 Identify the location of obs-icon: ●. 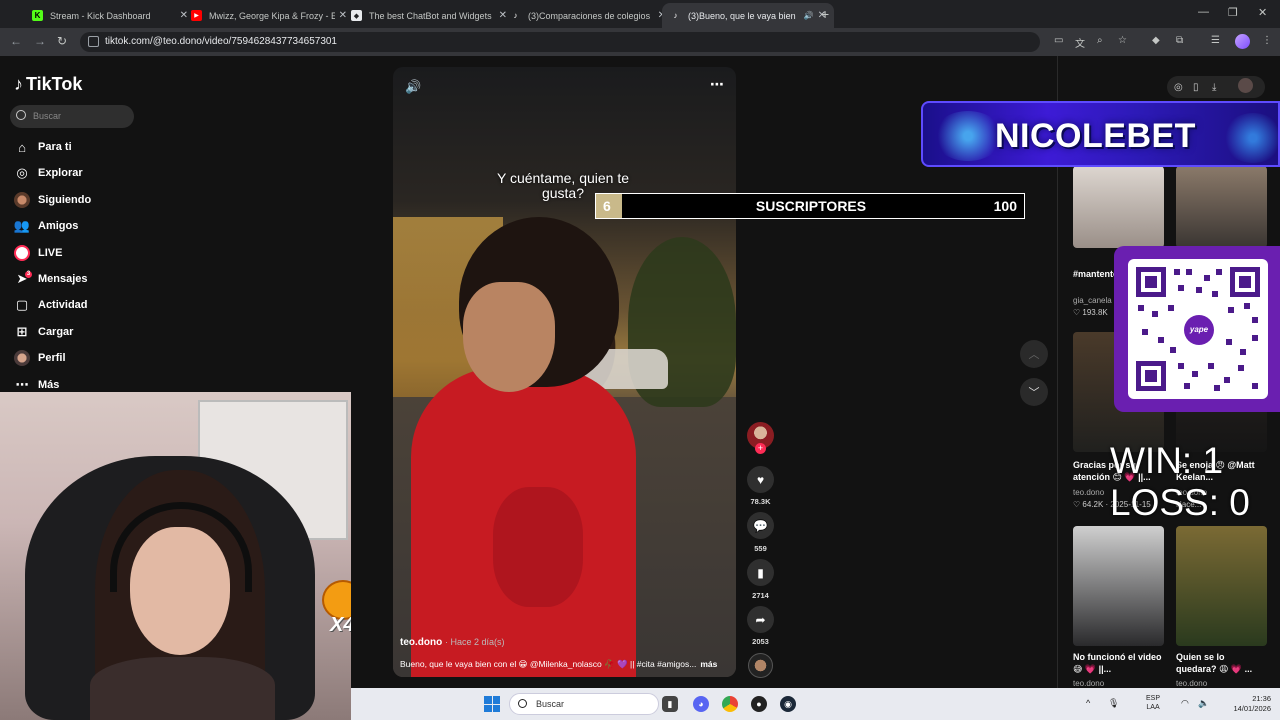
(759, 704).